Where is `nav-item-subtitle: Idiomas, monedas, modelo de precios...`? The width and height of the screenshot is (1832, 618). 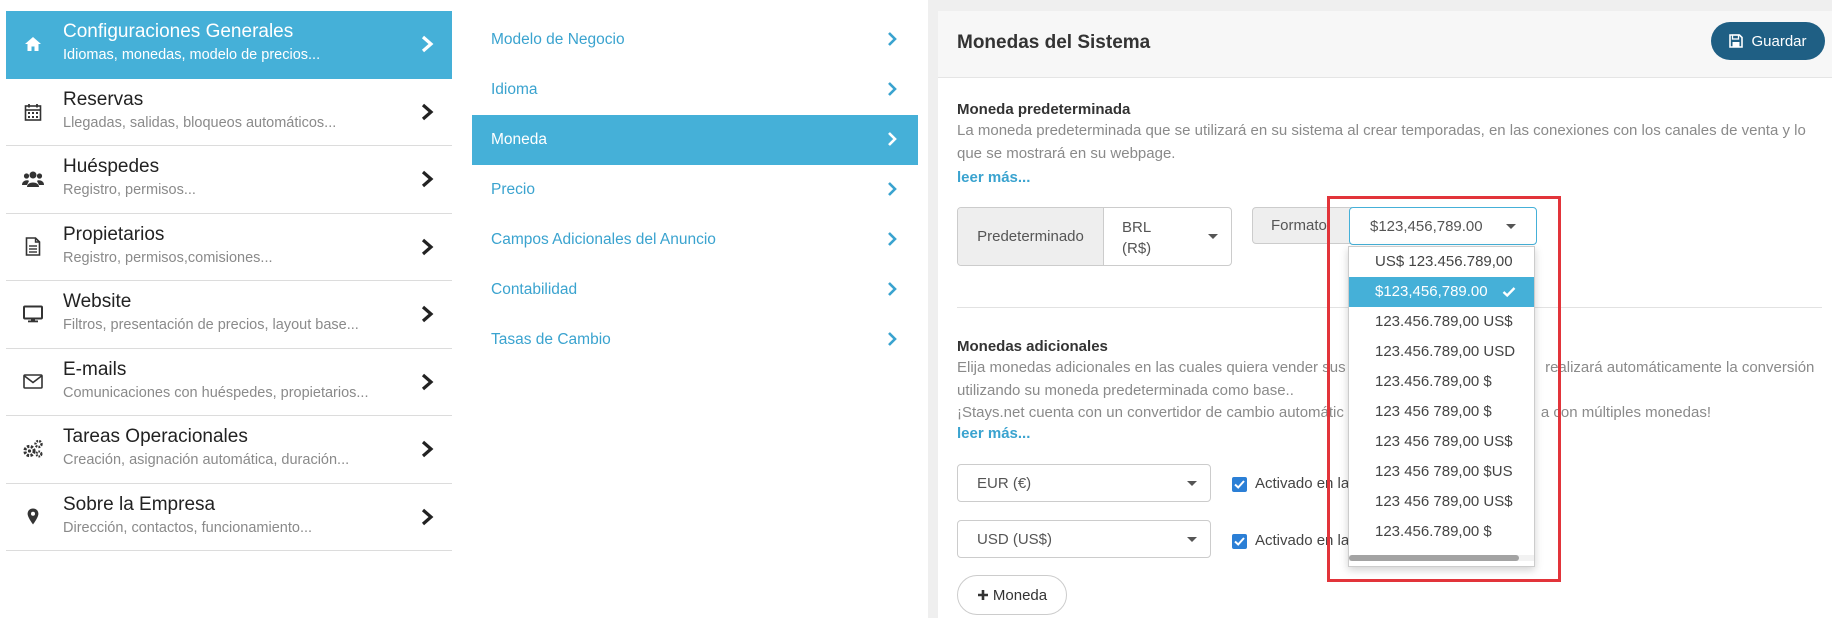 nav-item-subtitle: Idiomas, monedas, modelo de precios... is located at coordinates (192, 55).